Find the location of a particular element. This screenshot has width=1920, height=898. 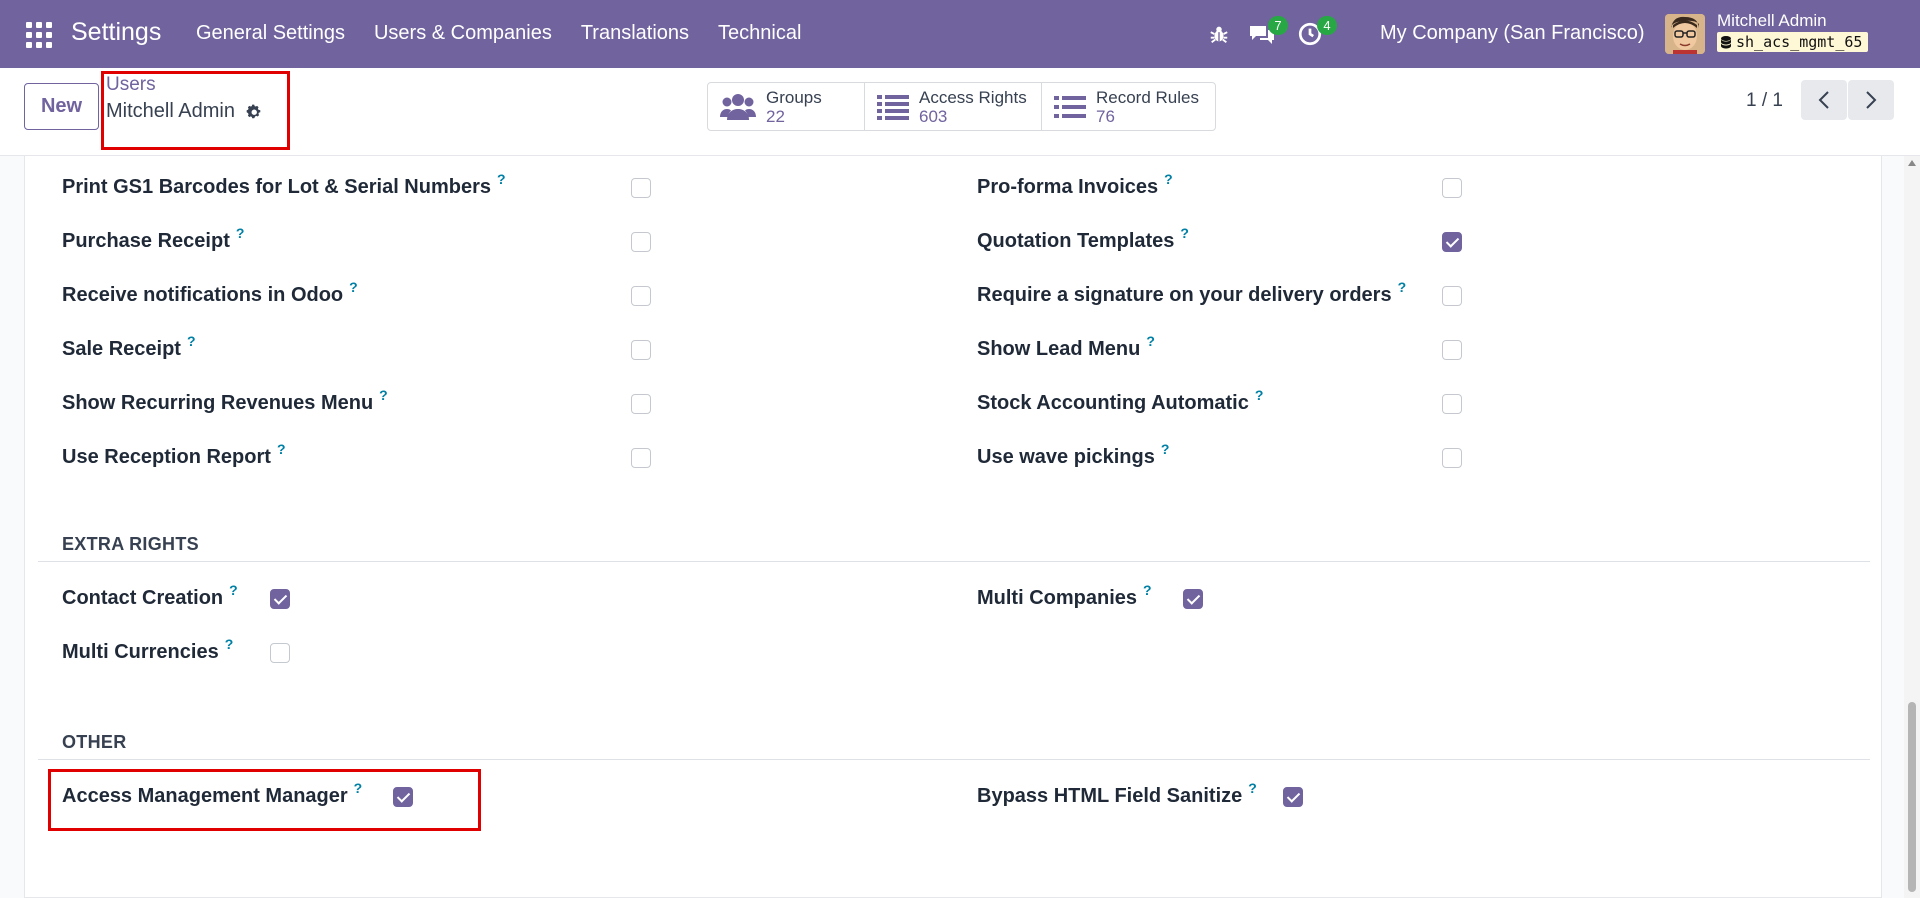

company-switcher: My Company (San Francisco) is located at coordinates (1512, 33).